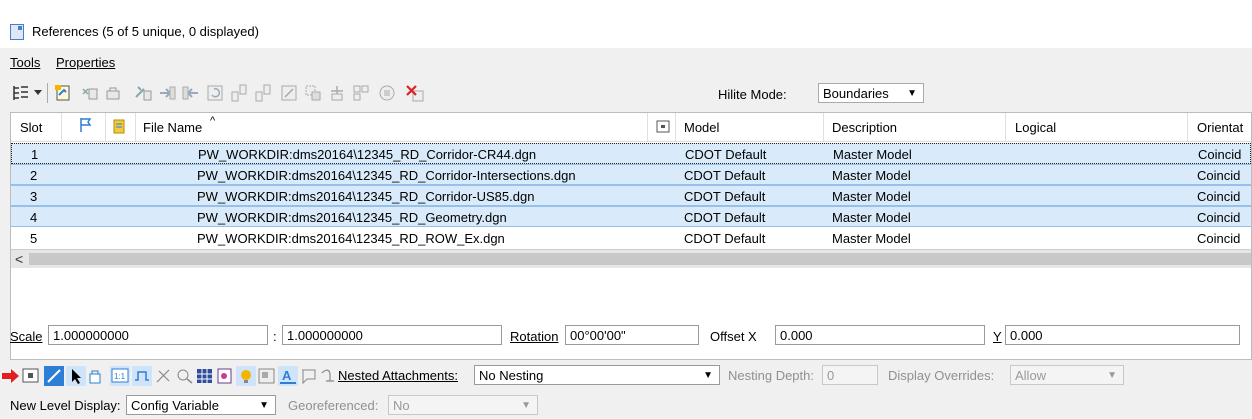 The width and height of the screenshot is (1252, 419). Describe the element at coordinates (264, 405) in the screenshot. I see `chevron-down-icon: ▼` at that location.